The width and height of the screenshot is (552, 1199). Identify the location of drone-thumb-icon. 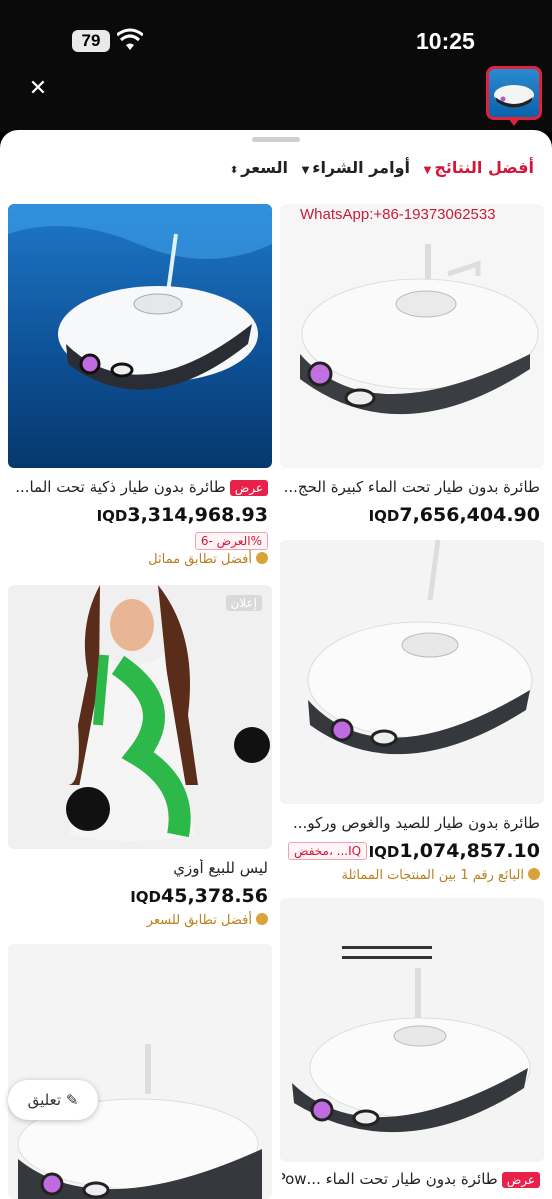
(514, 96).